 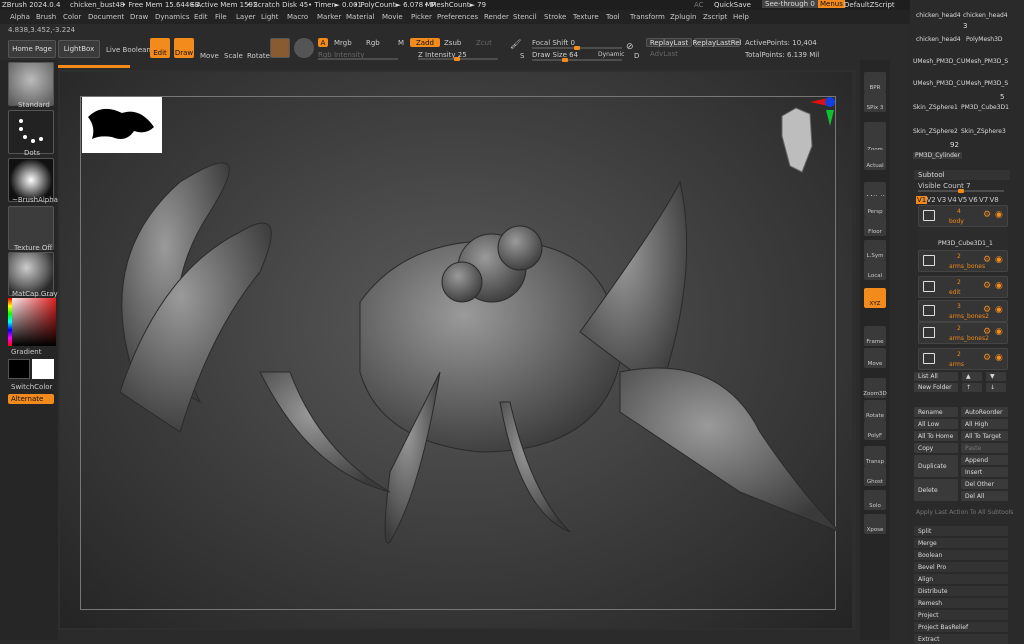 I want to click on rgb-button: Rgb, so click(x=373, y=43).